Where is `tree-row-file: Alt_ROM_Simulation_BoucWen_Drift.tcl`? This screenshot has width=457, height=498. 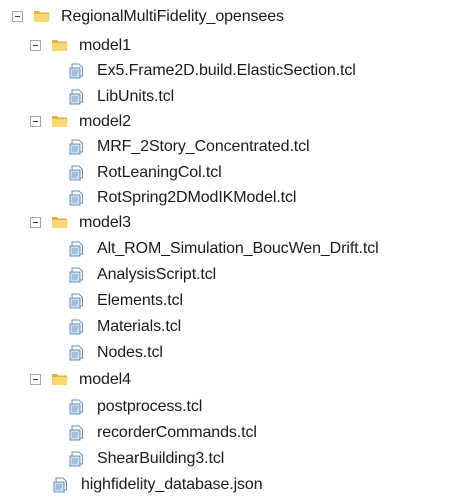
tree-row-file: Alt_ROM_Simulation_BoucWen_Drift.tcl is located at coordinates (228, 249).